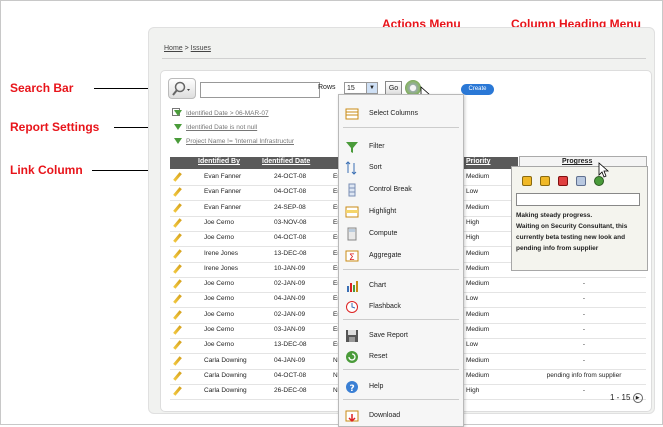 The image size is (663, 427). I want to click on report-setting-filter: Identified Date is not null, so click(215, 127).